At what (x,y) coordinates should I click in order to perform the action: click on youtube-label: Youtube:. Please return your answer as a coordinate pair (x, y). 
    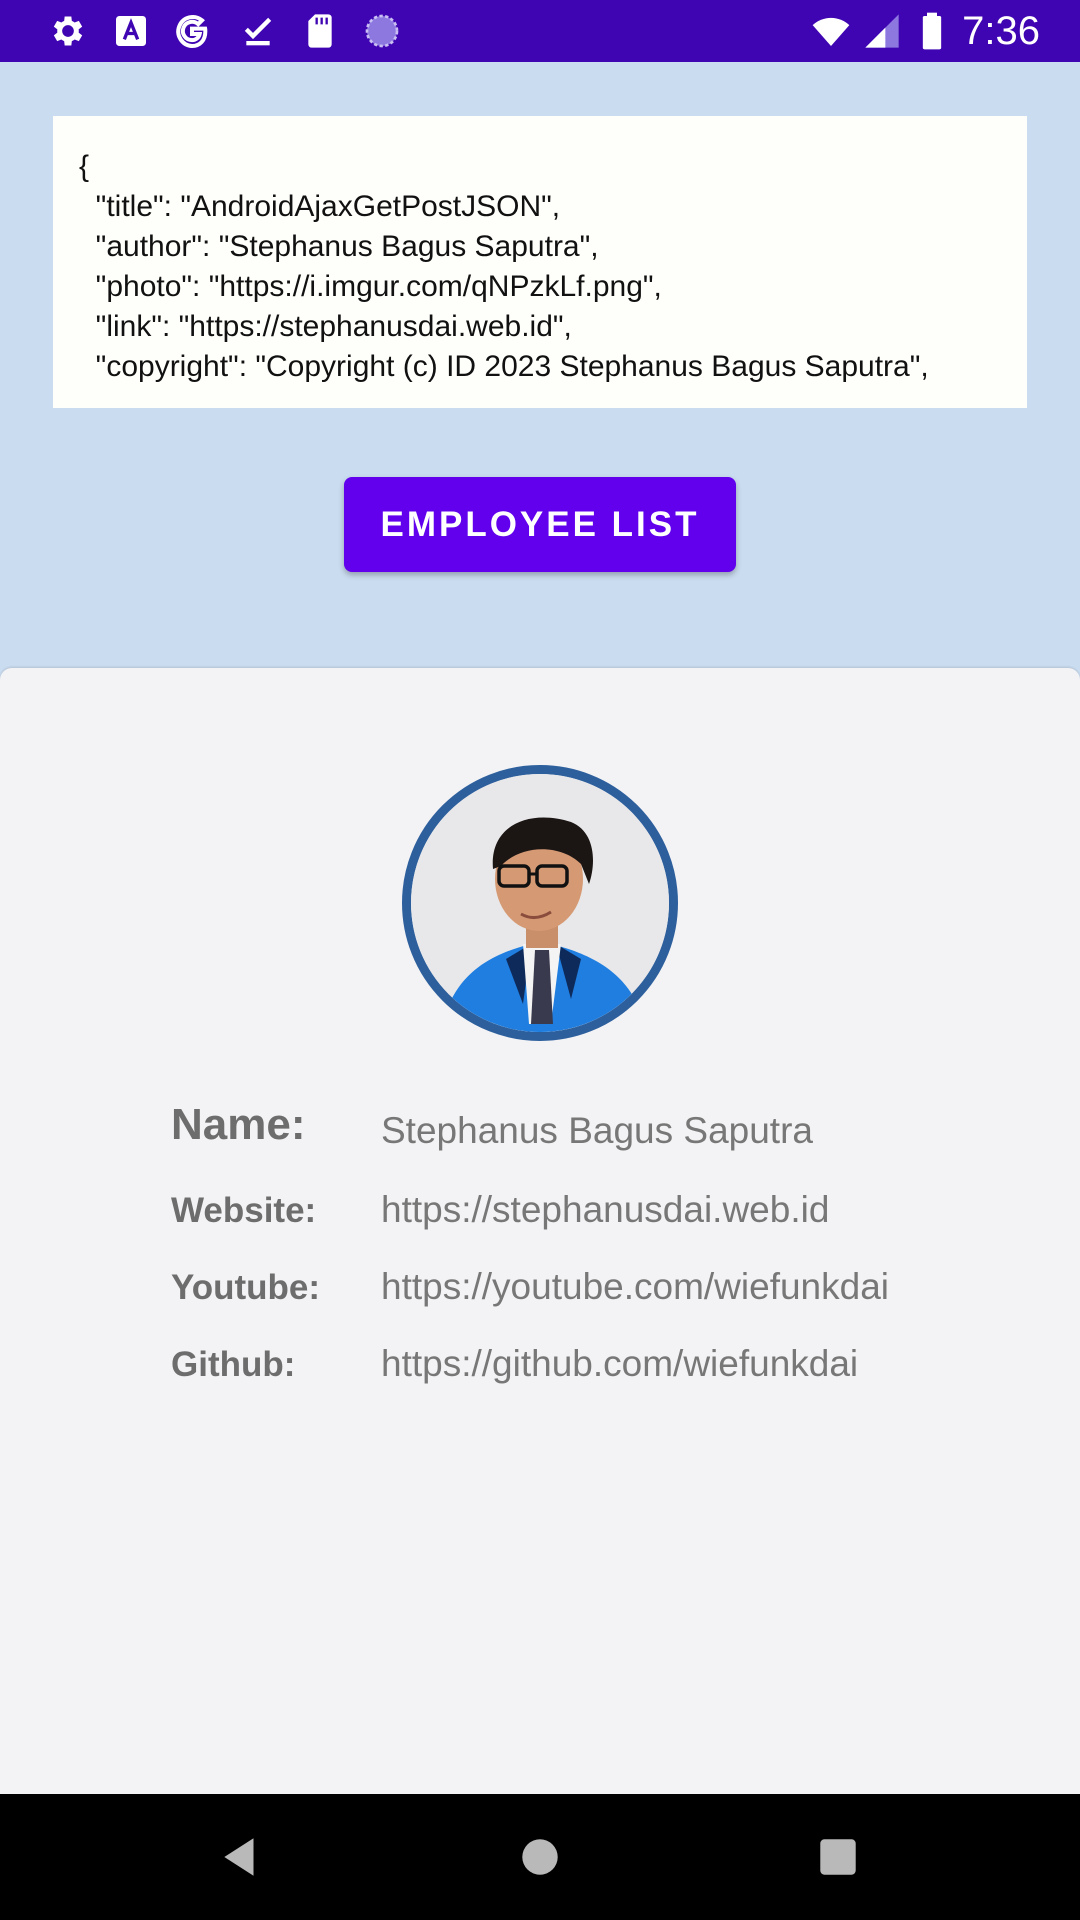
    Looking at the image, I should click on (246, 1287).